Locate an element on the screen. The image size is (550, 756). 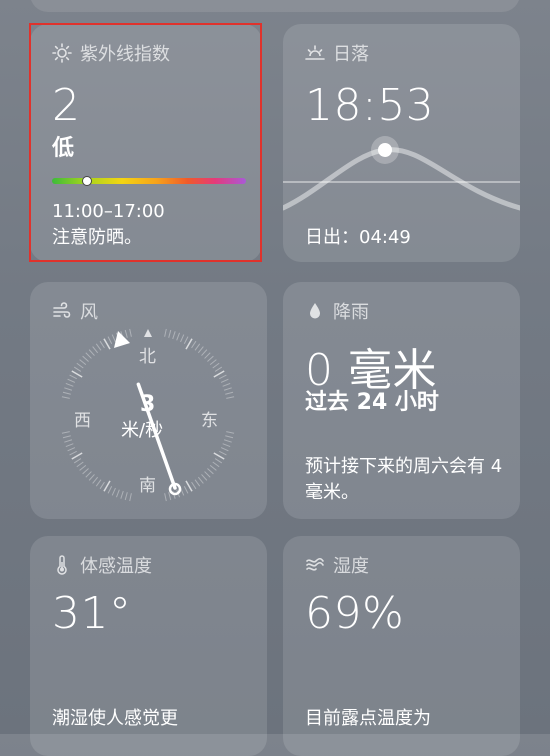
humidity-card-title: 湿度 is located at coordinates (351, 566).